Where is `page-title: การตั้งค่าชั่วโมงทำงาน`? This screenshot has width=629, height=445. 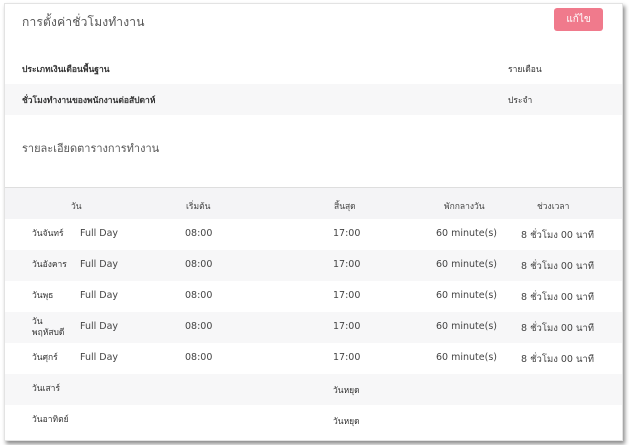
page-title: การตั้งค่าชั่วโมงทำงาน is located at coordinates (83, 22).